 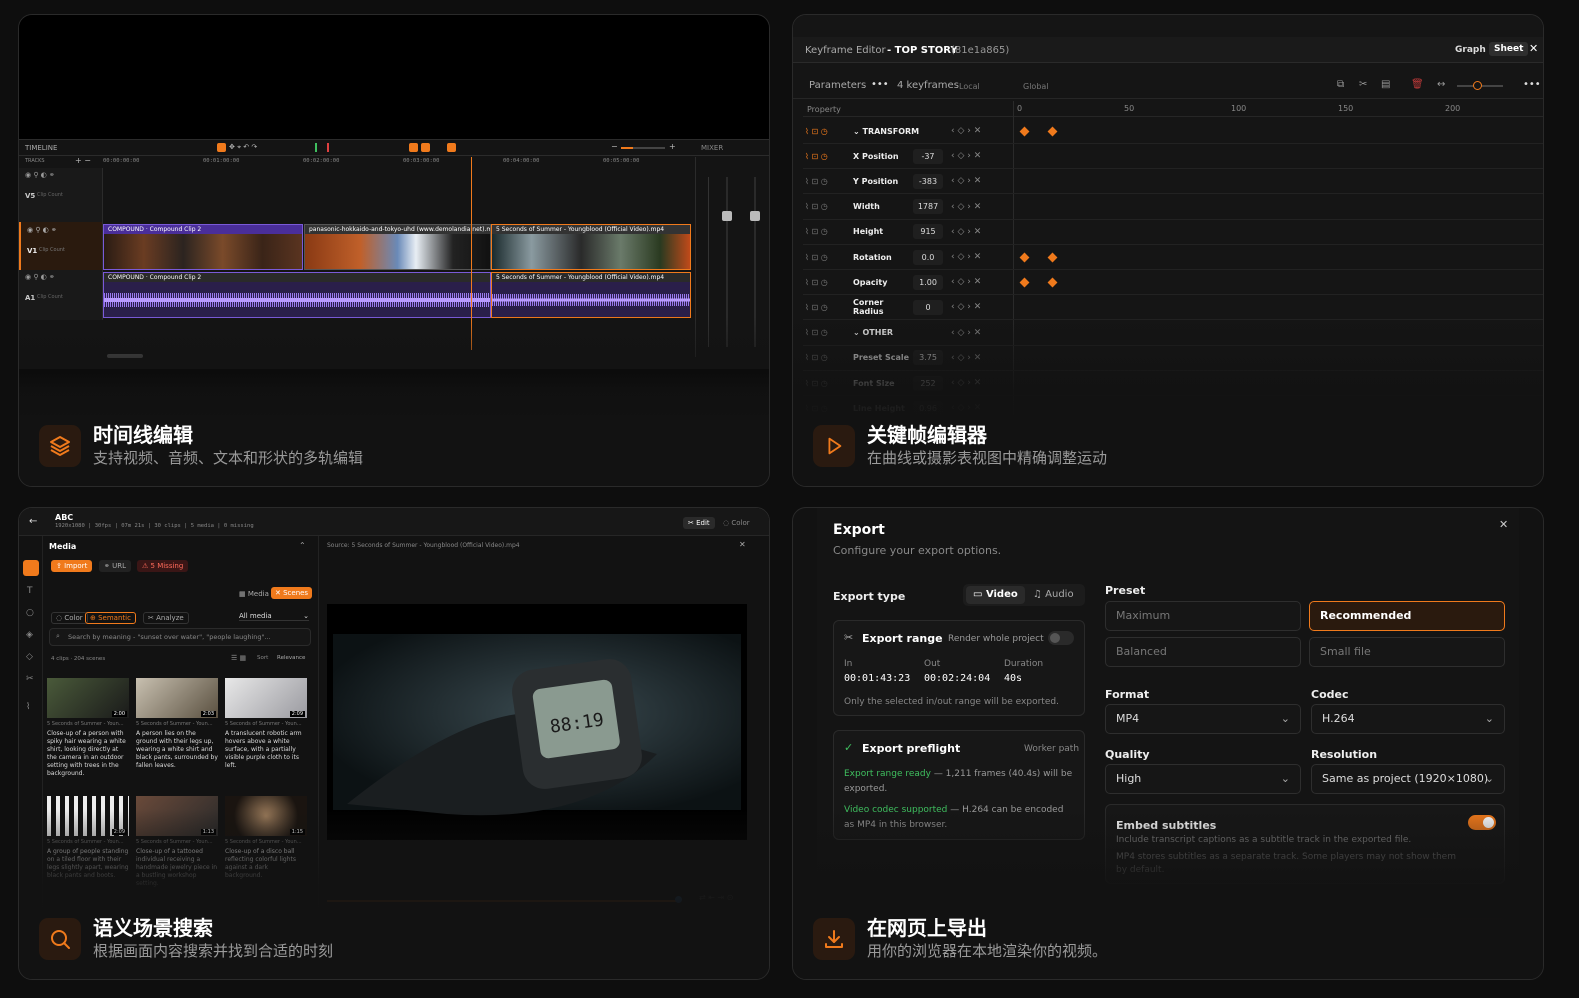 I want to click on close-dialog-icon: ✕, so click(x=1503, y=524).